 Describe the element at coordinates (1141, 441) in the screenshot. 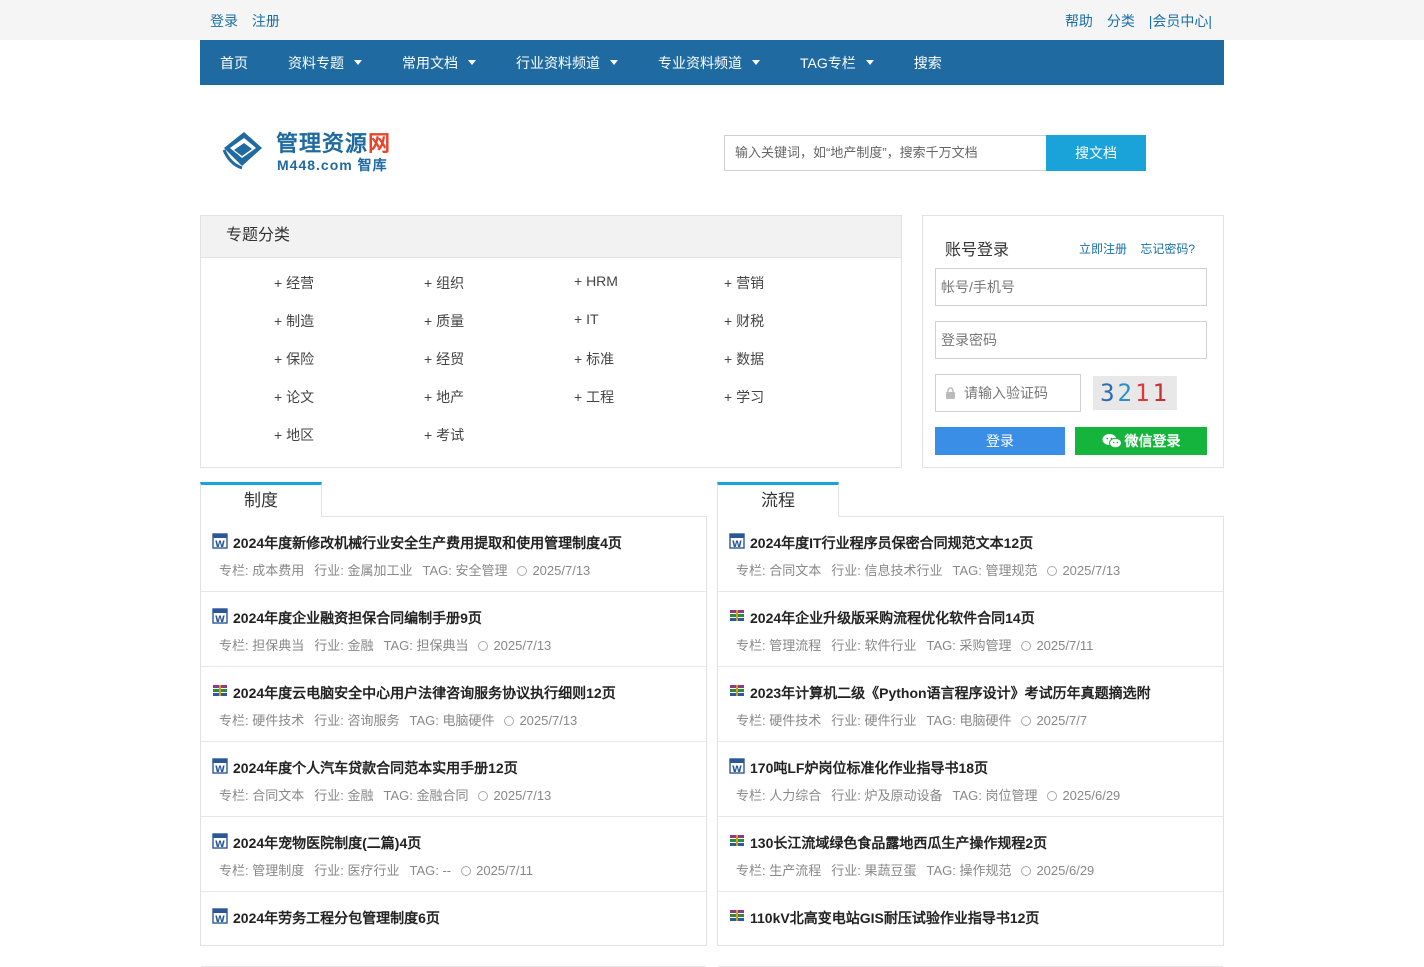

I see `wechat-login-button: 微信登录` at that location.